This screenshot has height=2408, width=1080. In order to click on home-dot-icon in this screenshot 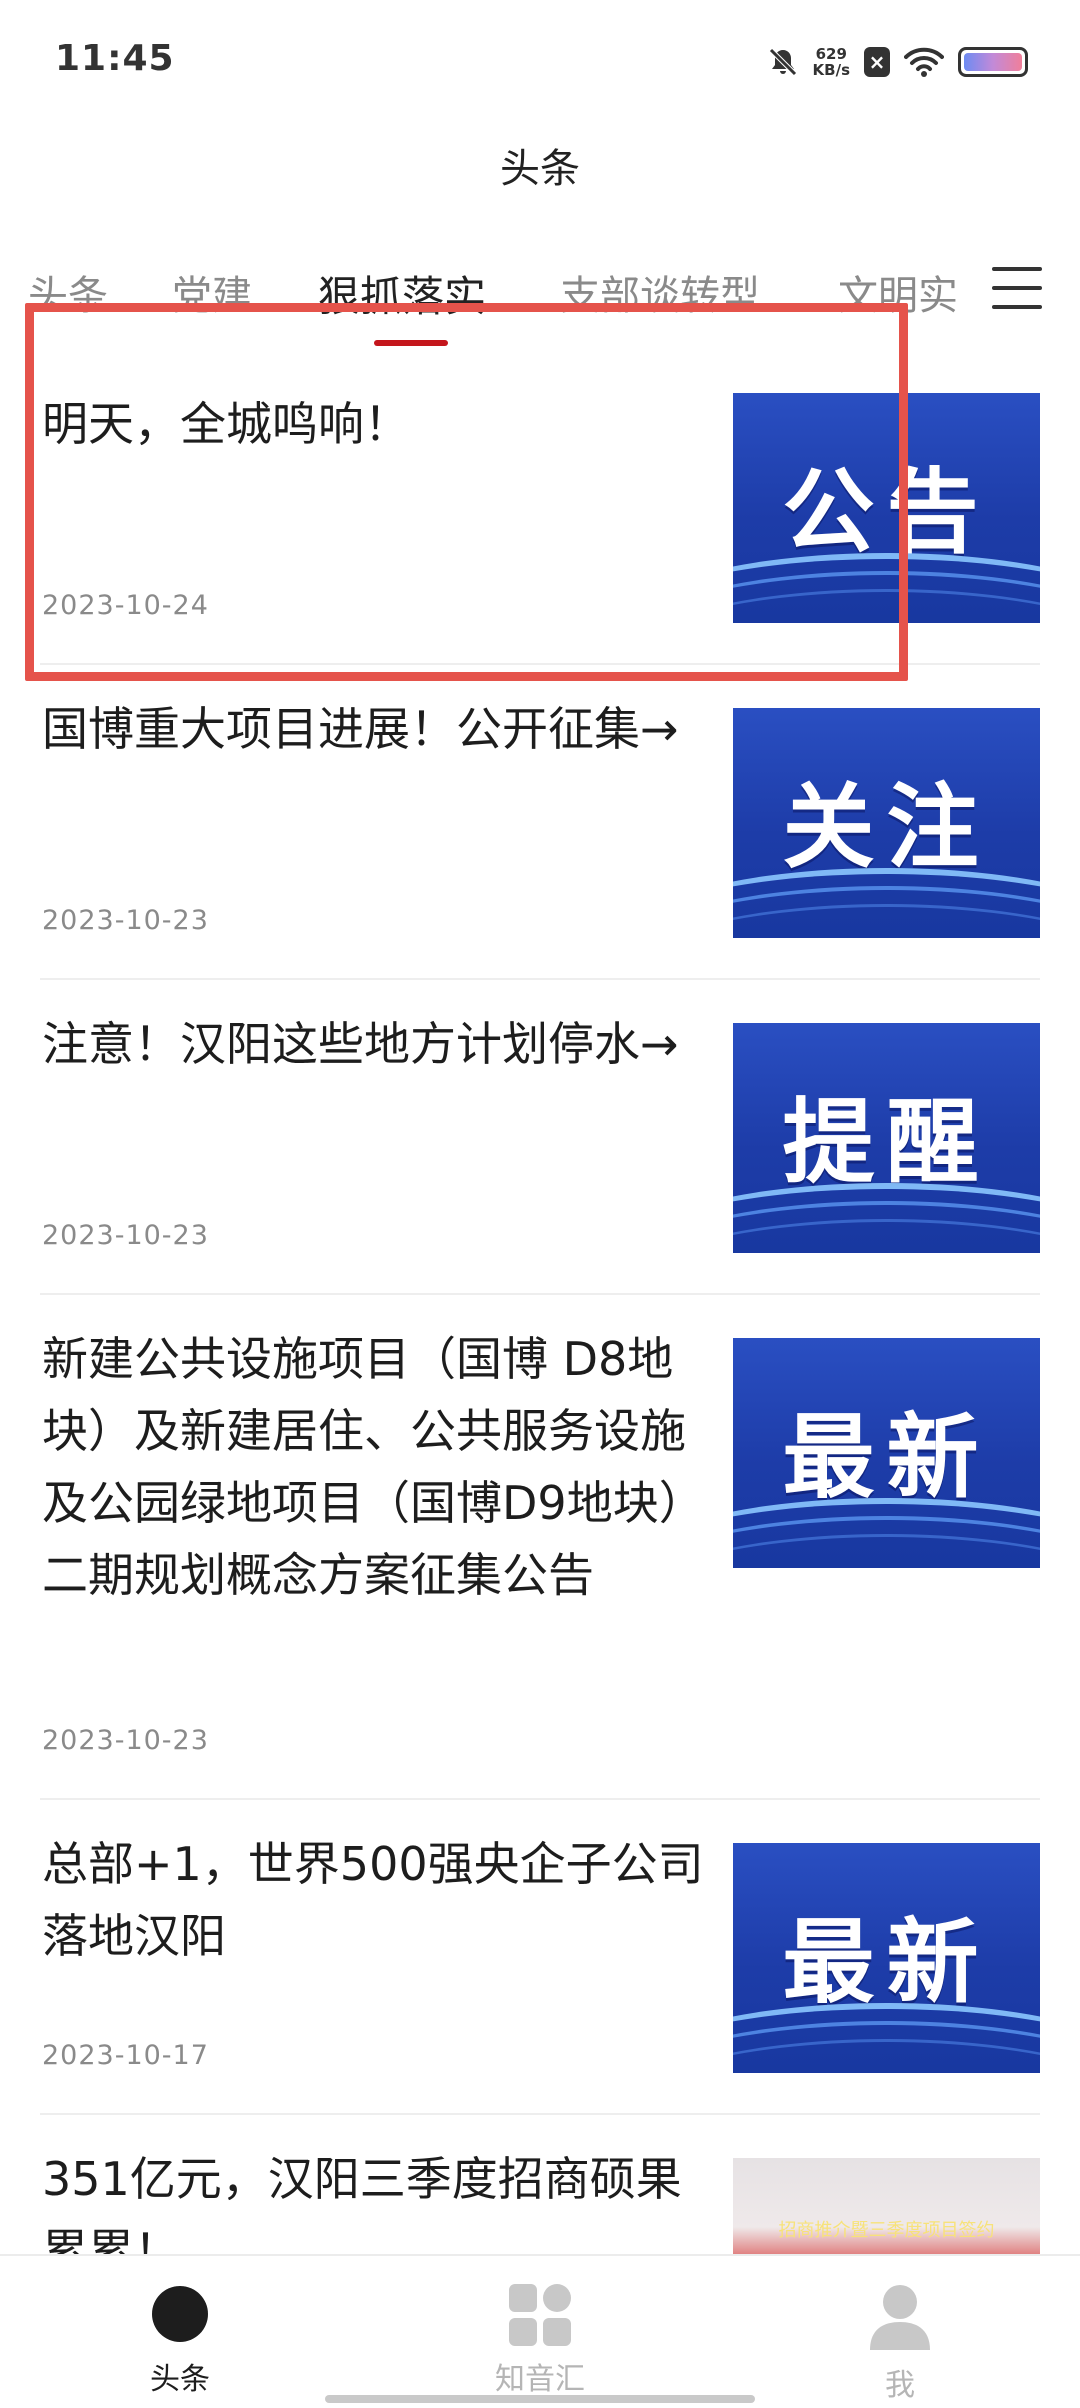, I will do `click(180, 2314)`.